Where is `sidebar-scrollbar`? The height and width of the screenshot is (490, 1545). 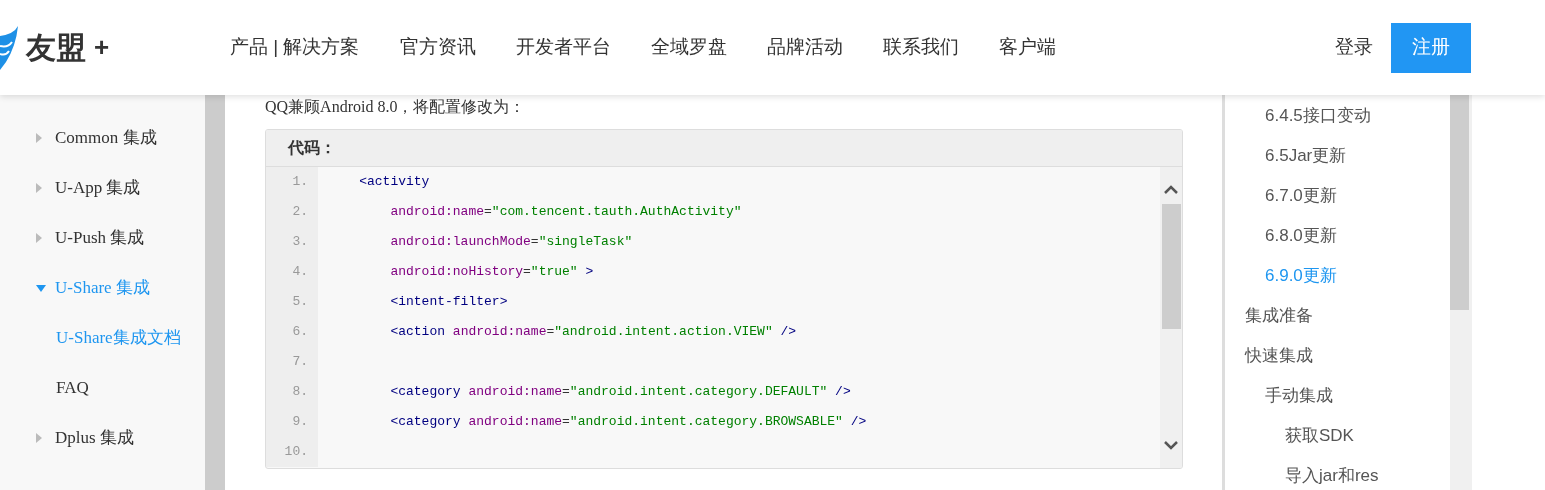 sidebar-scrollbar is located at coordinates (215, 292).